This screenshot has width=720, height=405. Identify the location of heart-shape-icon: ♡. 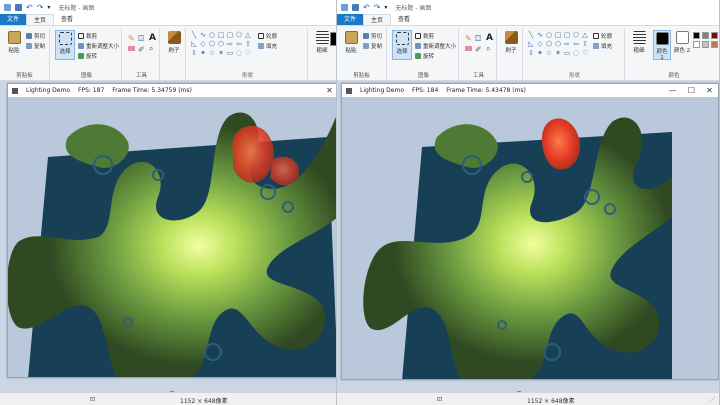
(585, 53).